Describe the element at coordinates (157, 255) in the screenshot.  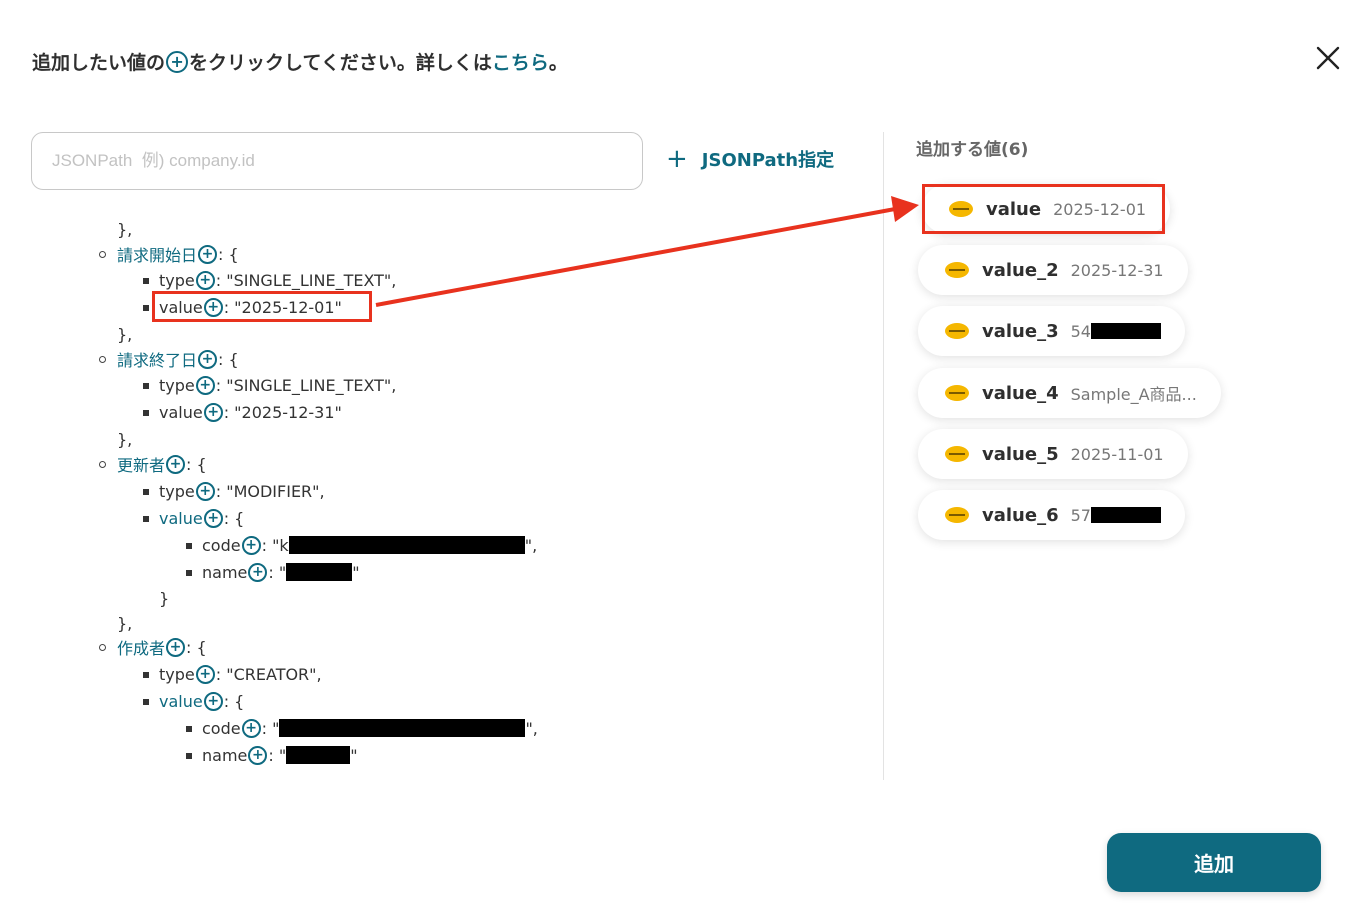
I see `tree-key: 請求開始日` at that location.